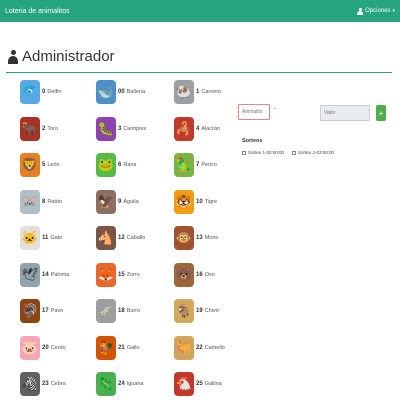  Describe the element at coordinates (184, 165) in the screenshot. I see `parrot-icon: 🦜` at that location.